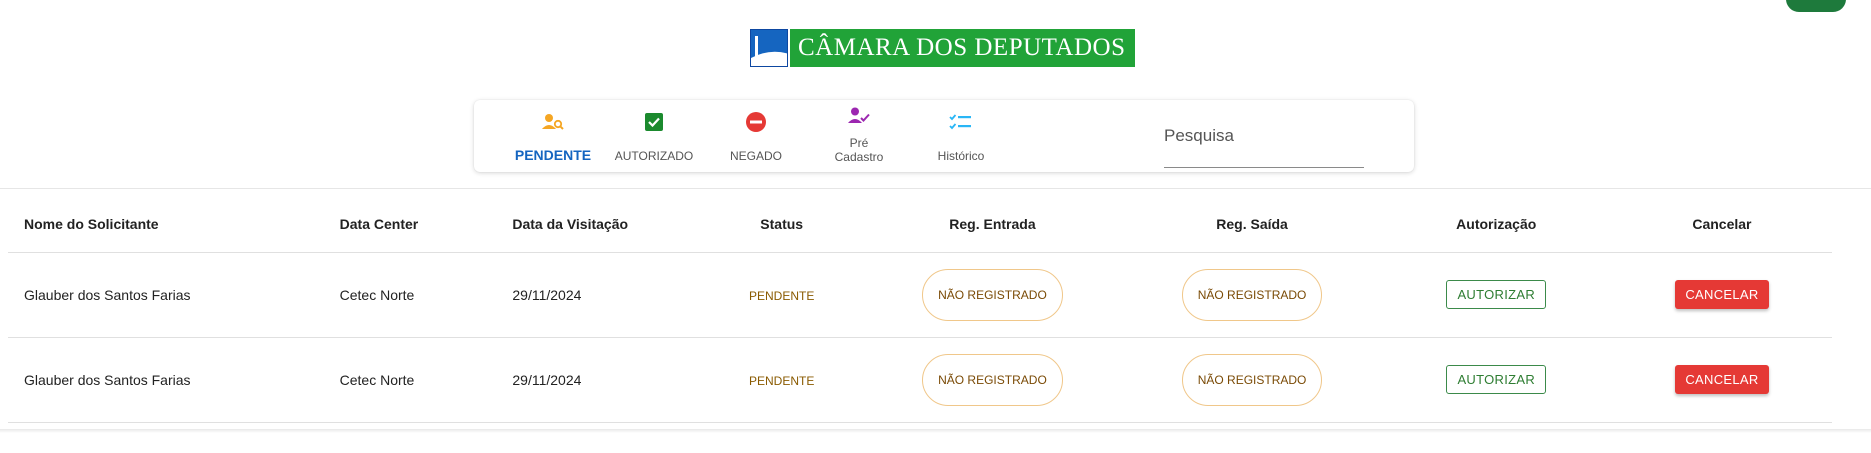 The height and width of the screenshot is (453, 1871). I want to click on tab-label: AUTORIZADO, so click(654, 156).